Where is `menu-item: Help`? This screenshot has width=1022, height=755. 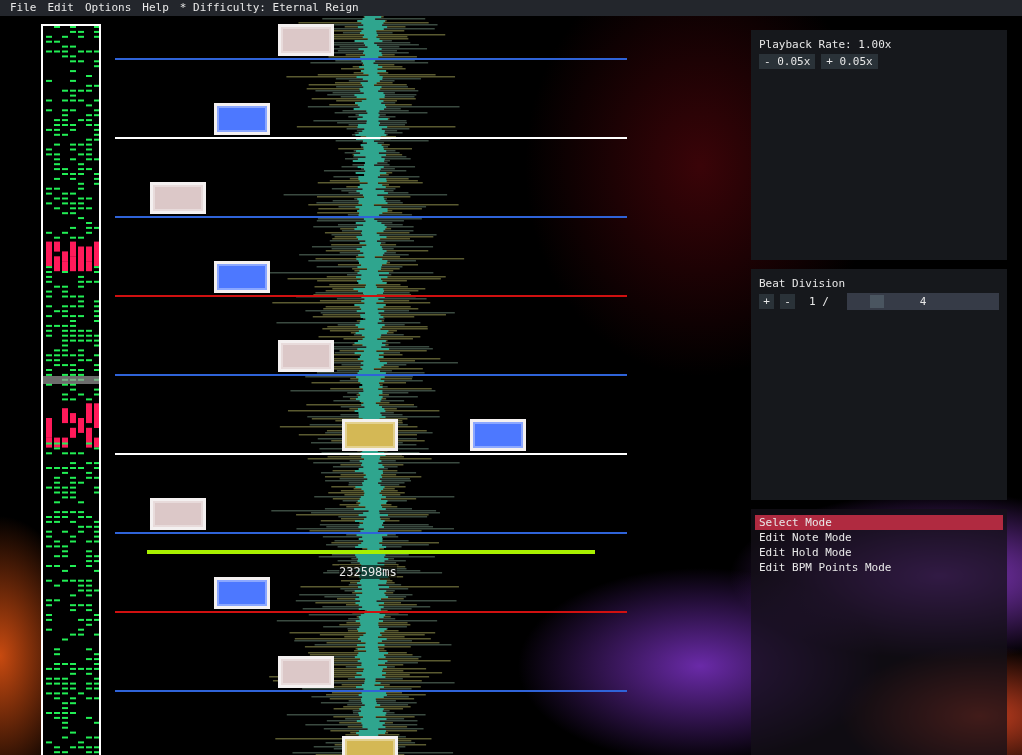 menu-item: Help is located at coordinates (155, 8).